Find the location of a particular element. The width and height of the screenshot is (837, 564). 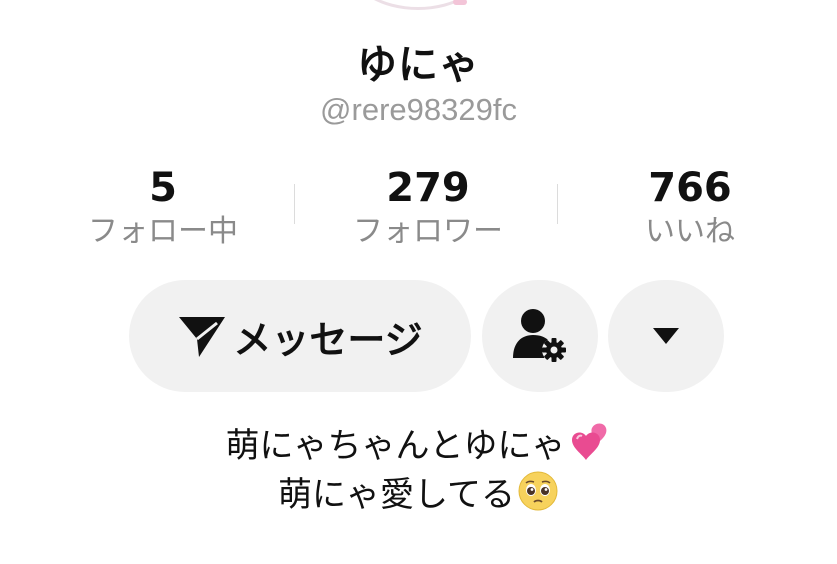

followers-label: フォロワー is located at coordinates (428, 231).